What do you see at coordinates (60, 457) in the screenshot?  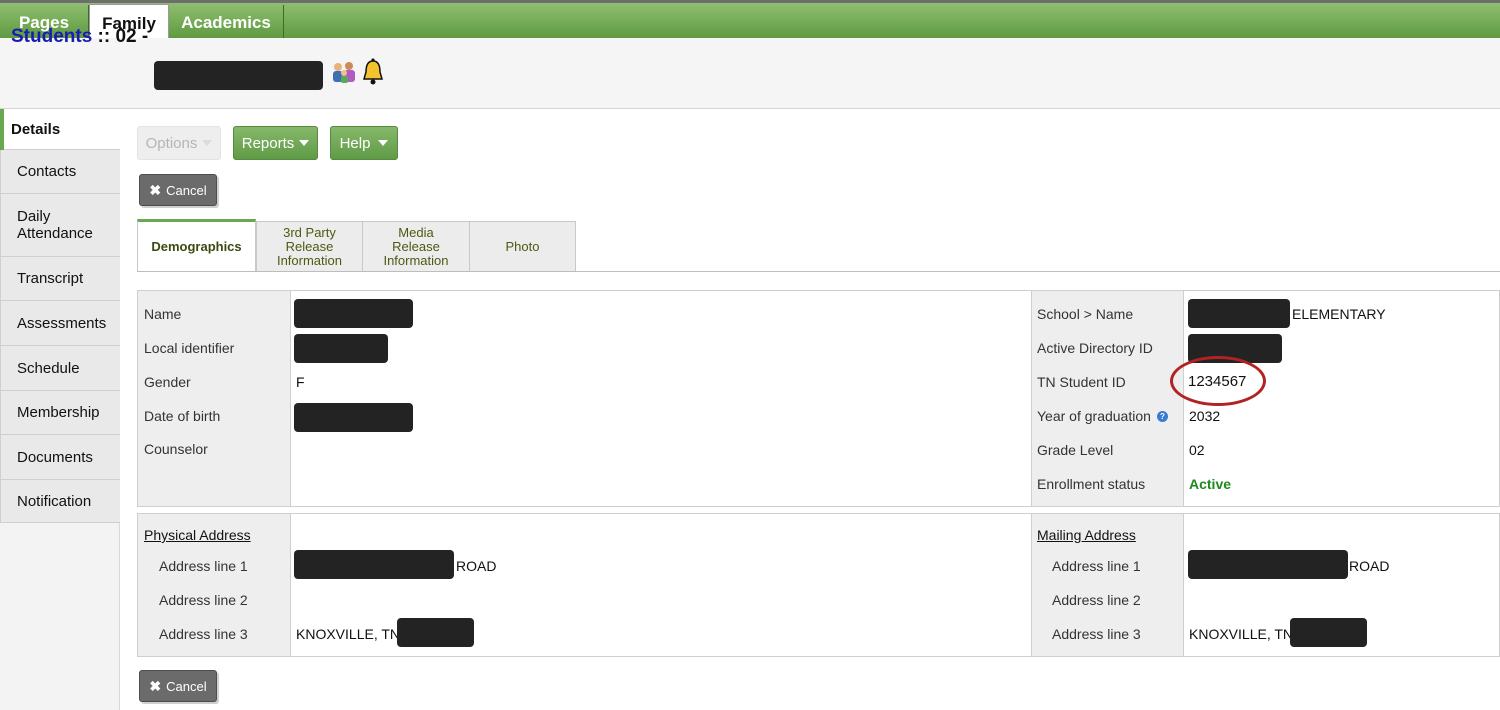 I see `sidebar-item-documents: Documents` at bounding box center [60, 457].